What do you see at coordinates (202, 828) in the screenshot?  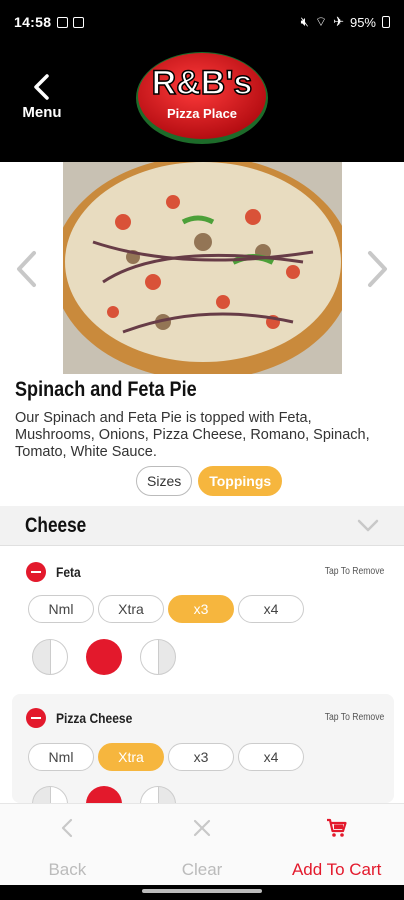 I see `close-icon` at bounding box center [202, 828].